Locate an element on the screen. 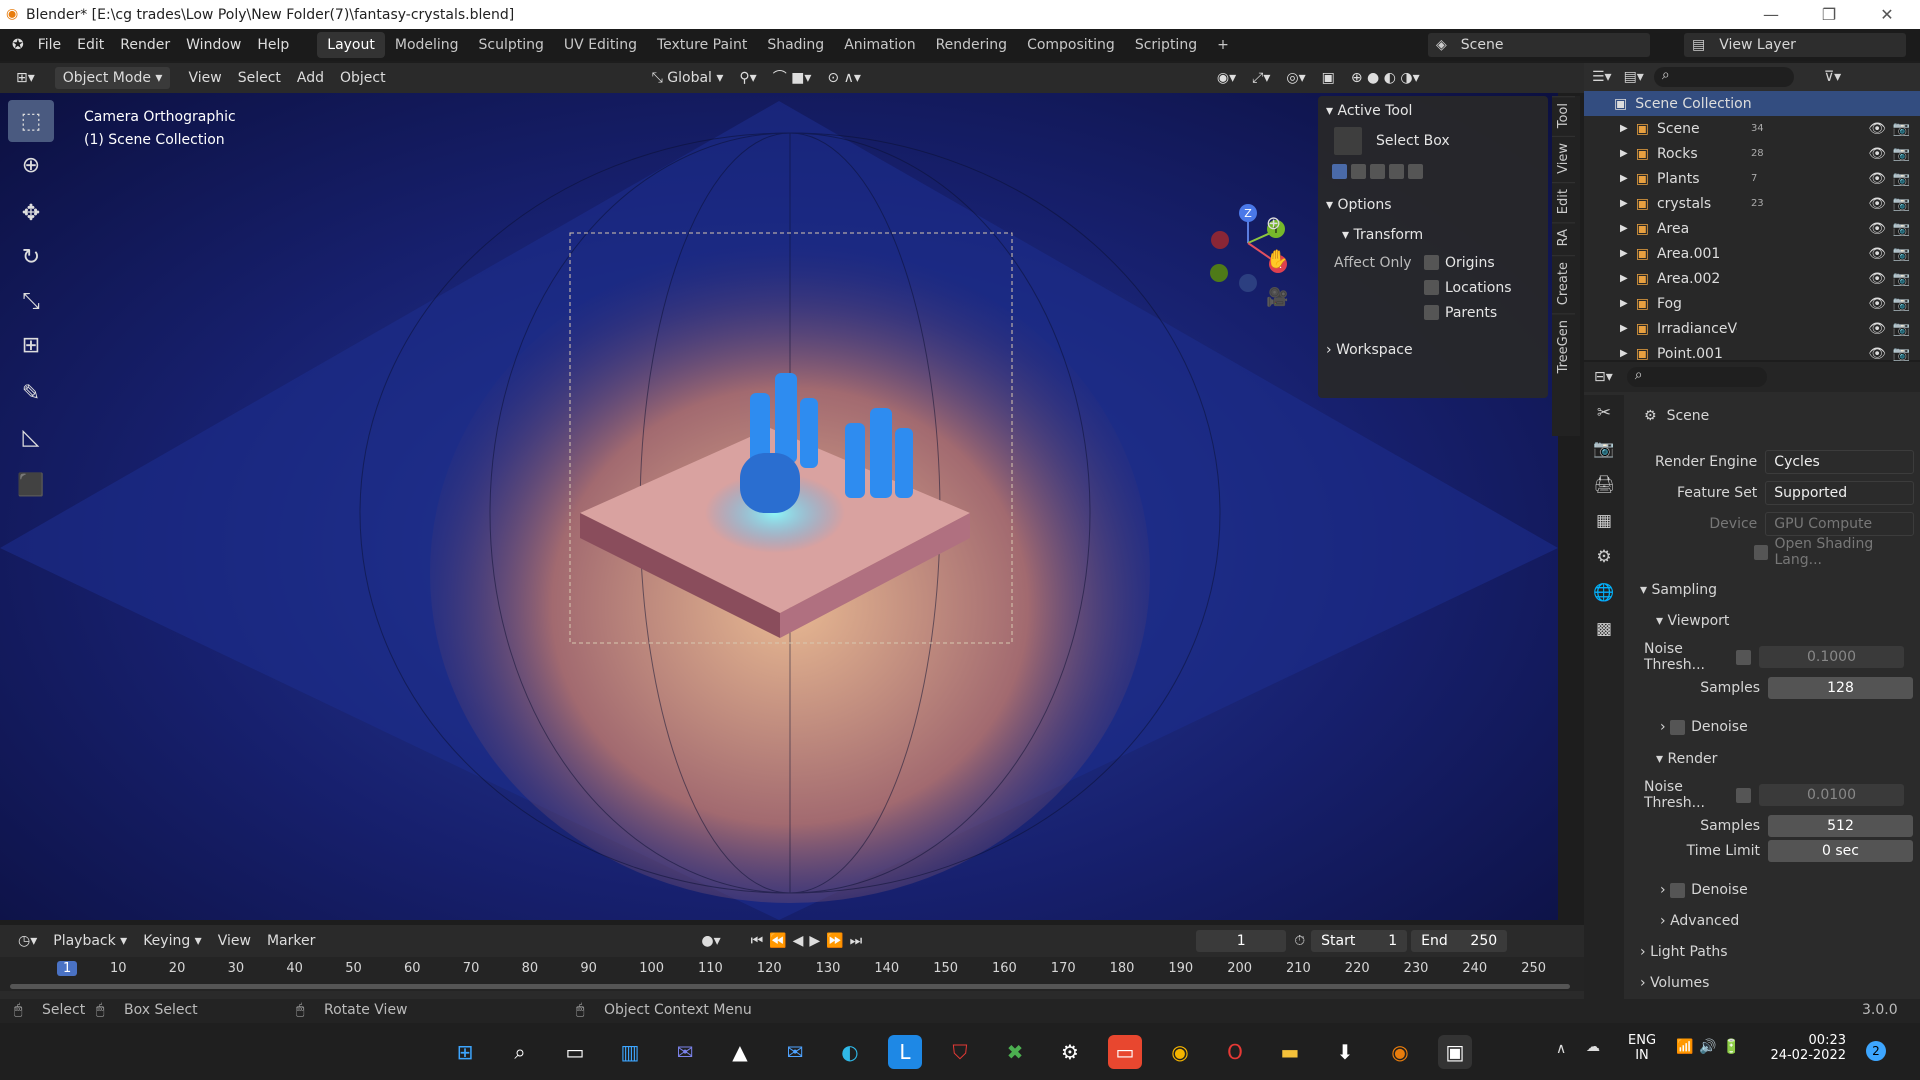 The image size is (1920, 1080). outliner-editor-icon: ☰▾ is located at coordinates (1602, 77).